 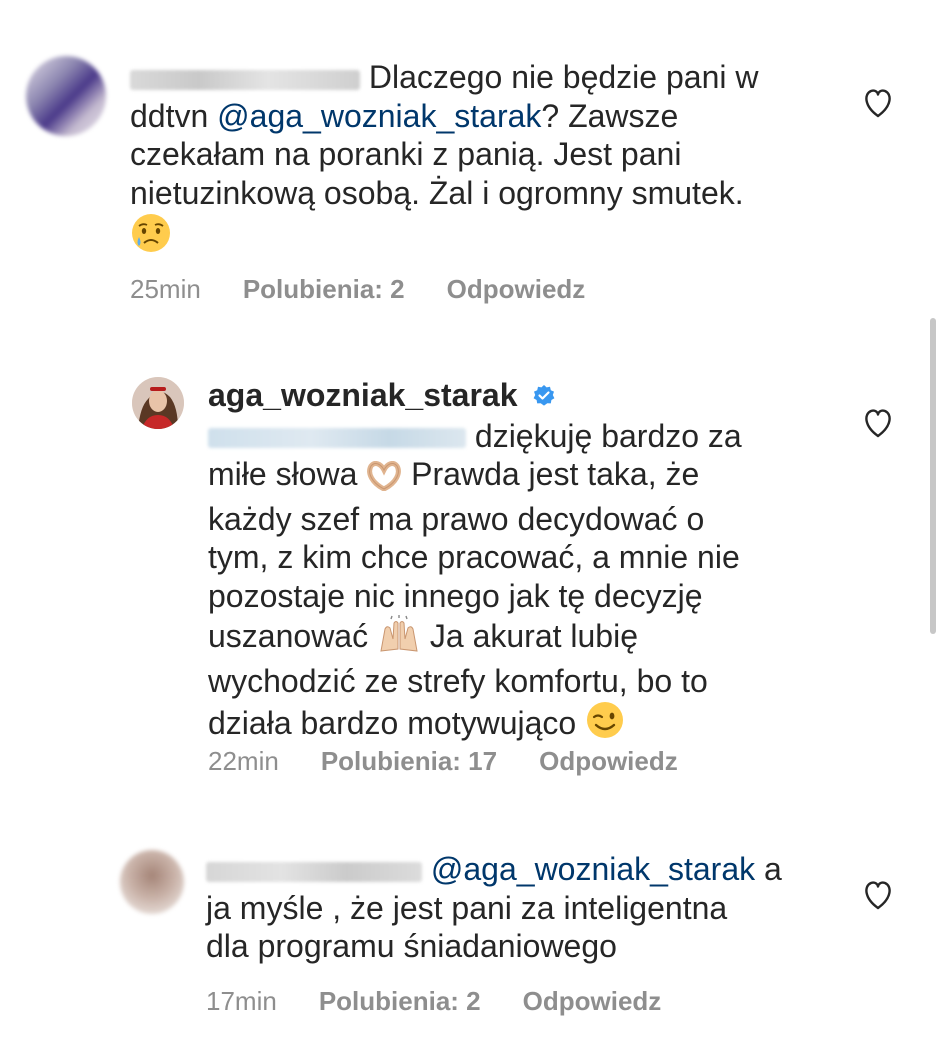 I want to click on comment-3-meta: 17min Polubienia: 2 Odpowiedz, so click(x=433, y=1001).